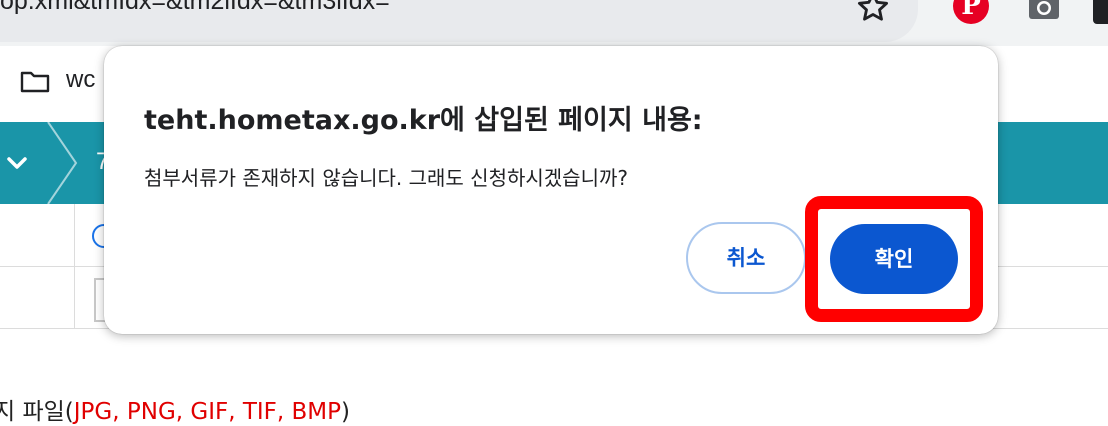  I want to click on file-note-types: JPG, PNG, GIF, TIF, BMP, so click(207, 412).